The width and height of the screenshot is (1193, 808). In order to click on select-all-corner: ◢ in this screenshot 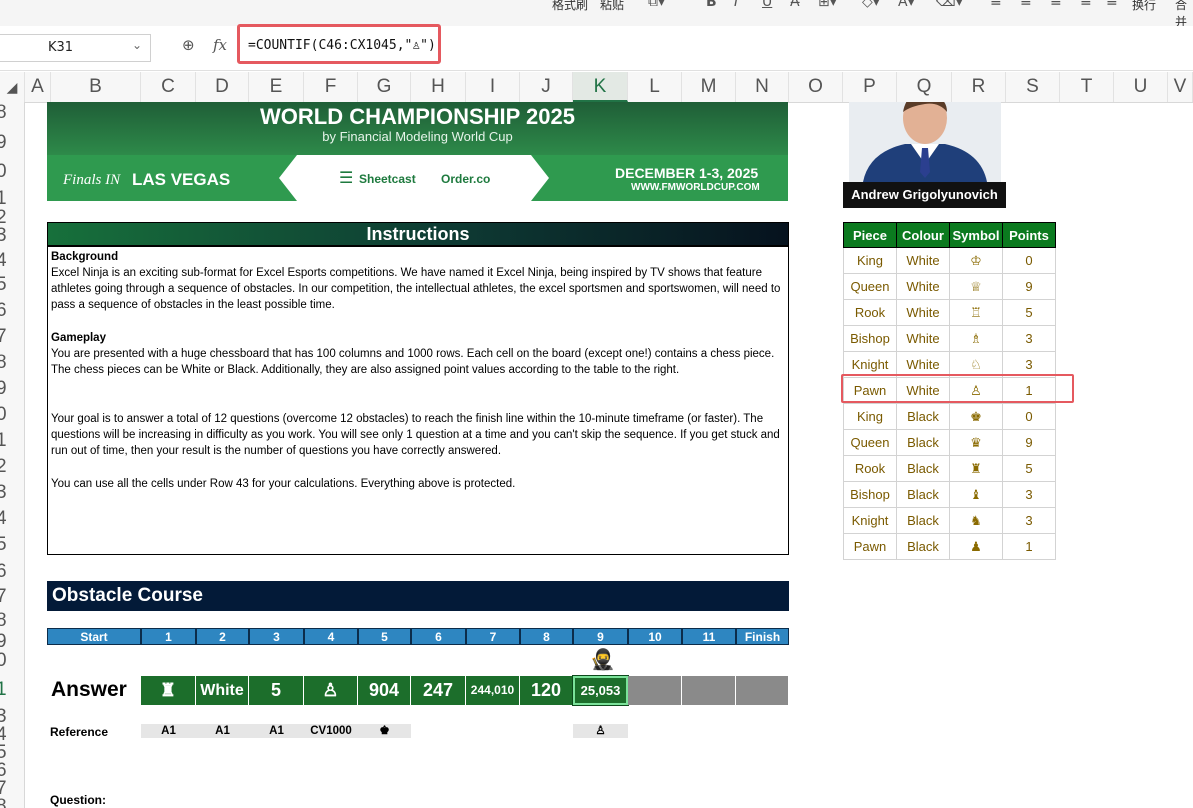, I will do `click(12, 87)`.